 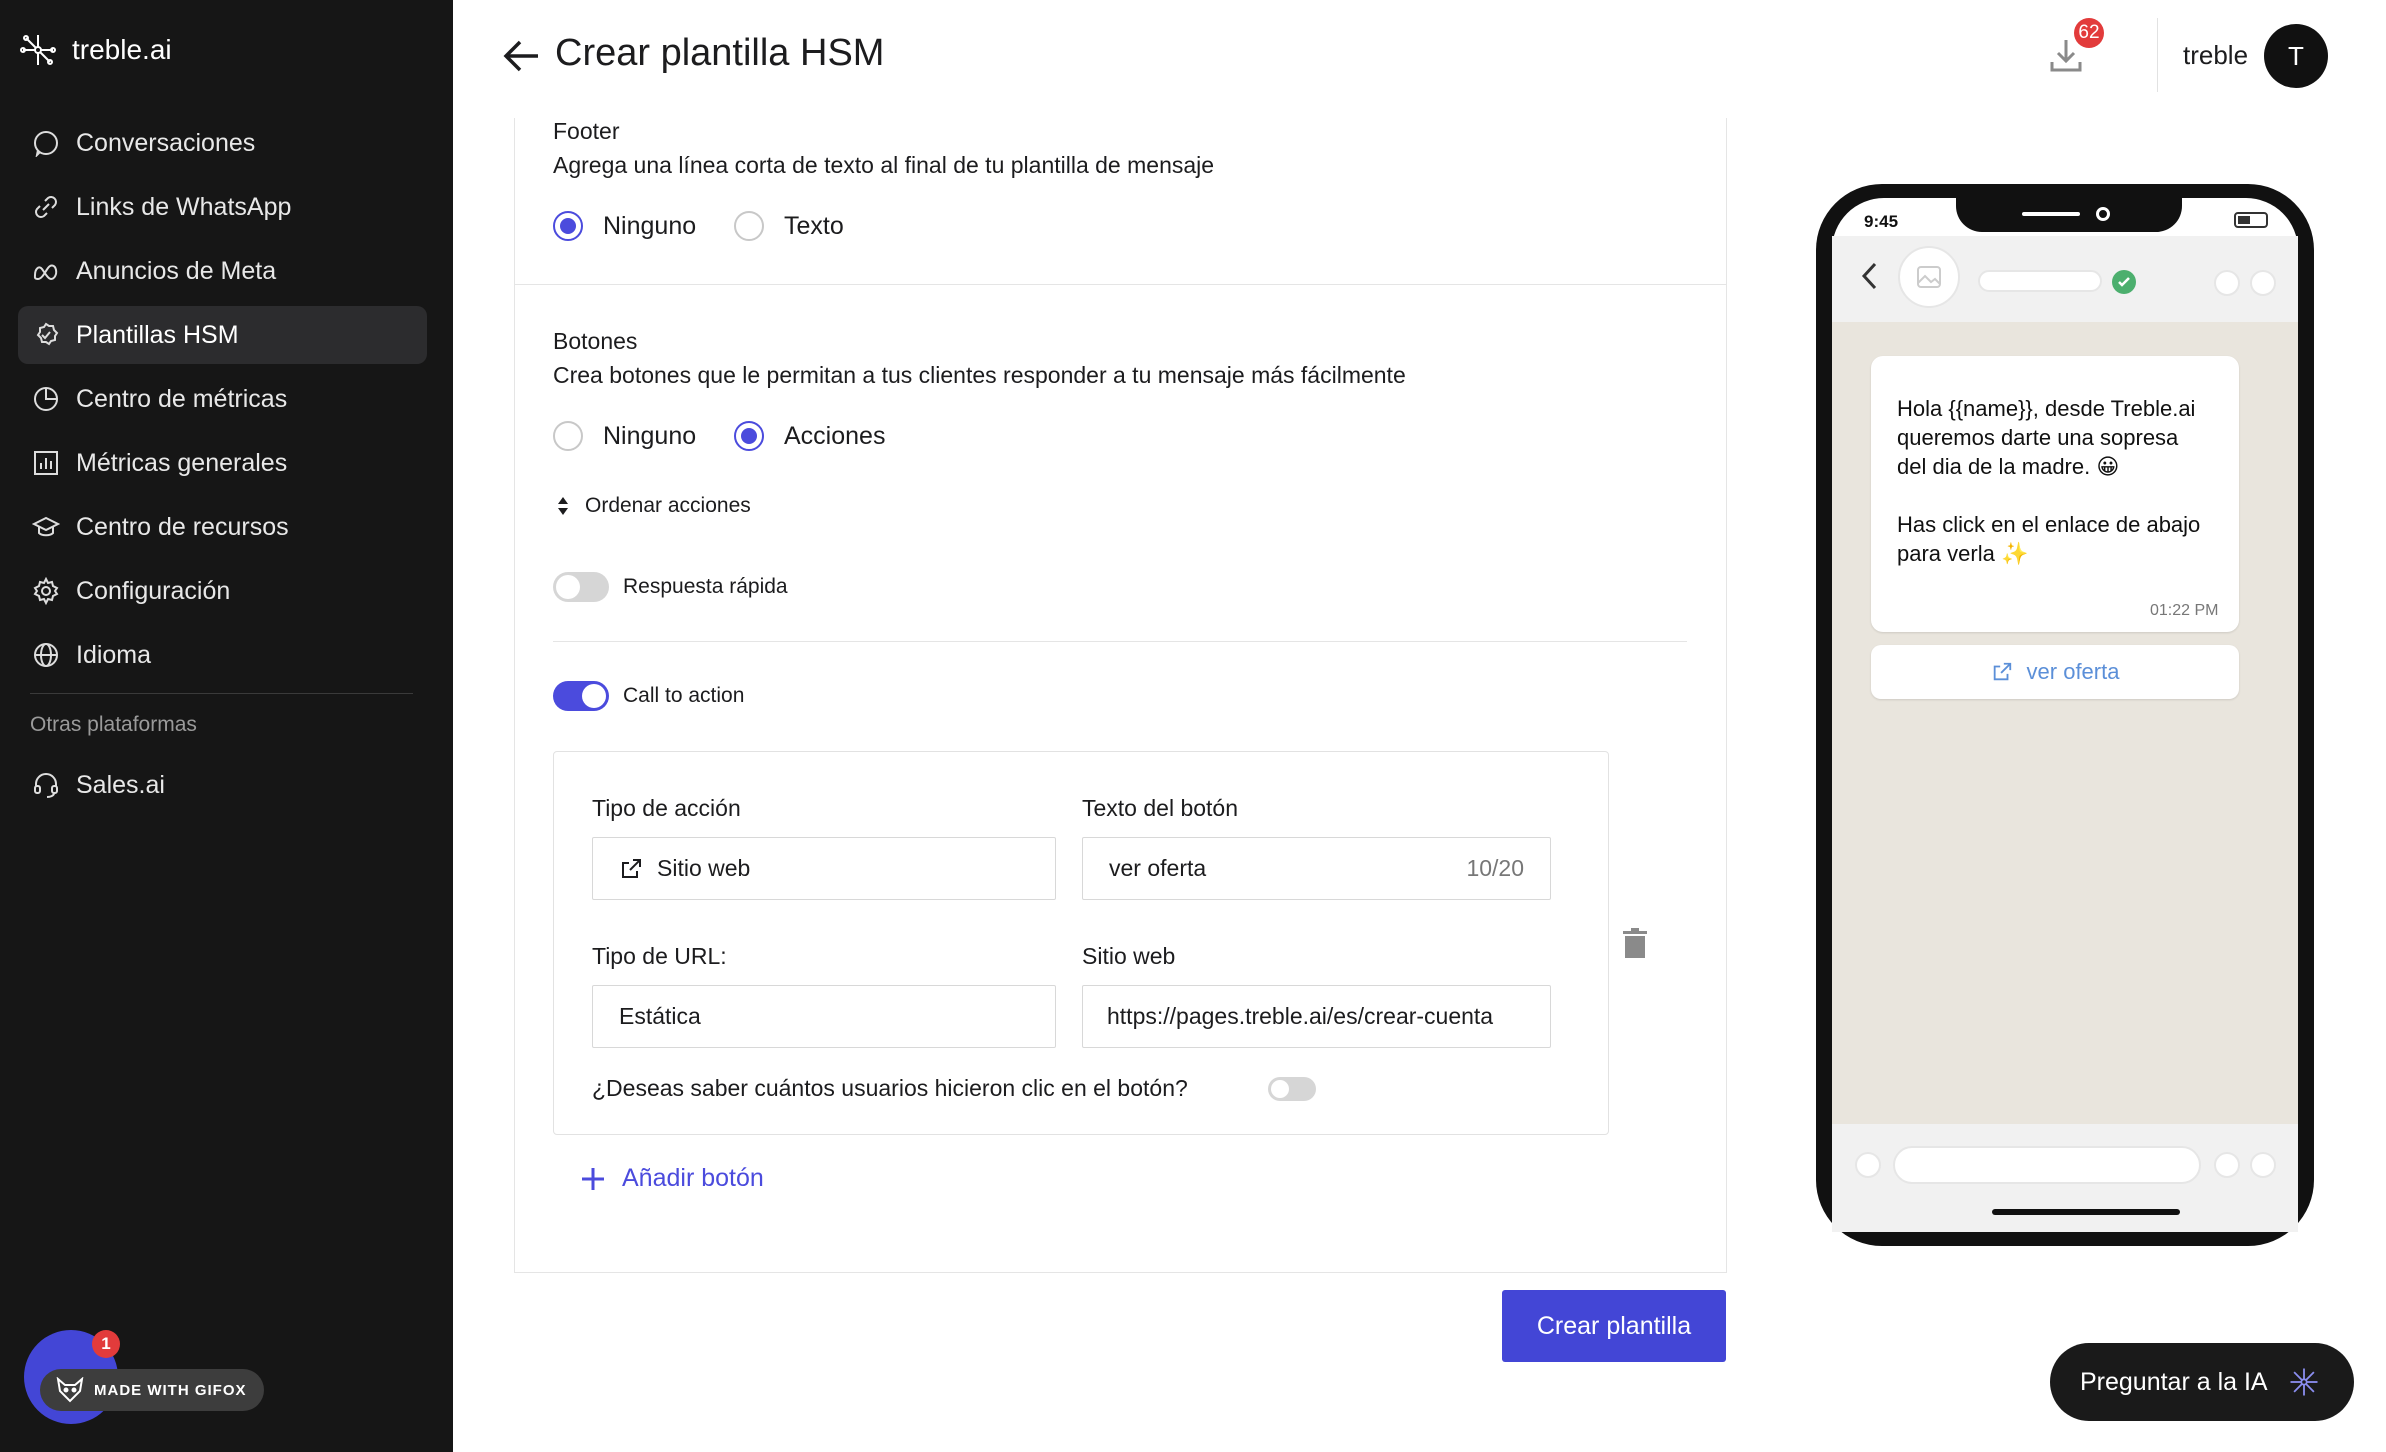 I want to click on sidebar-item-label: Plantillas HSM, so click(x=157, y=334).